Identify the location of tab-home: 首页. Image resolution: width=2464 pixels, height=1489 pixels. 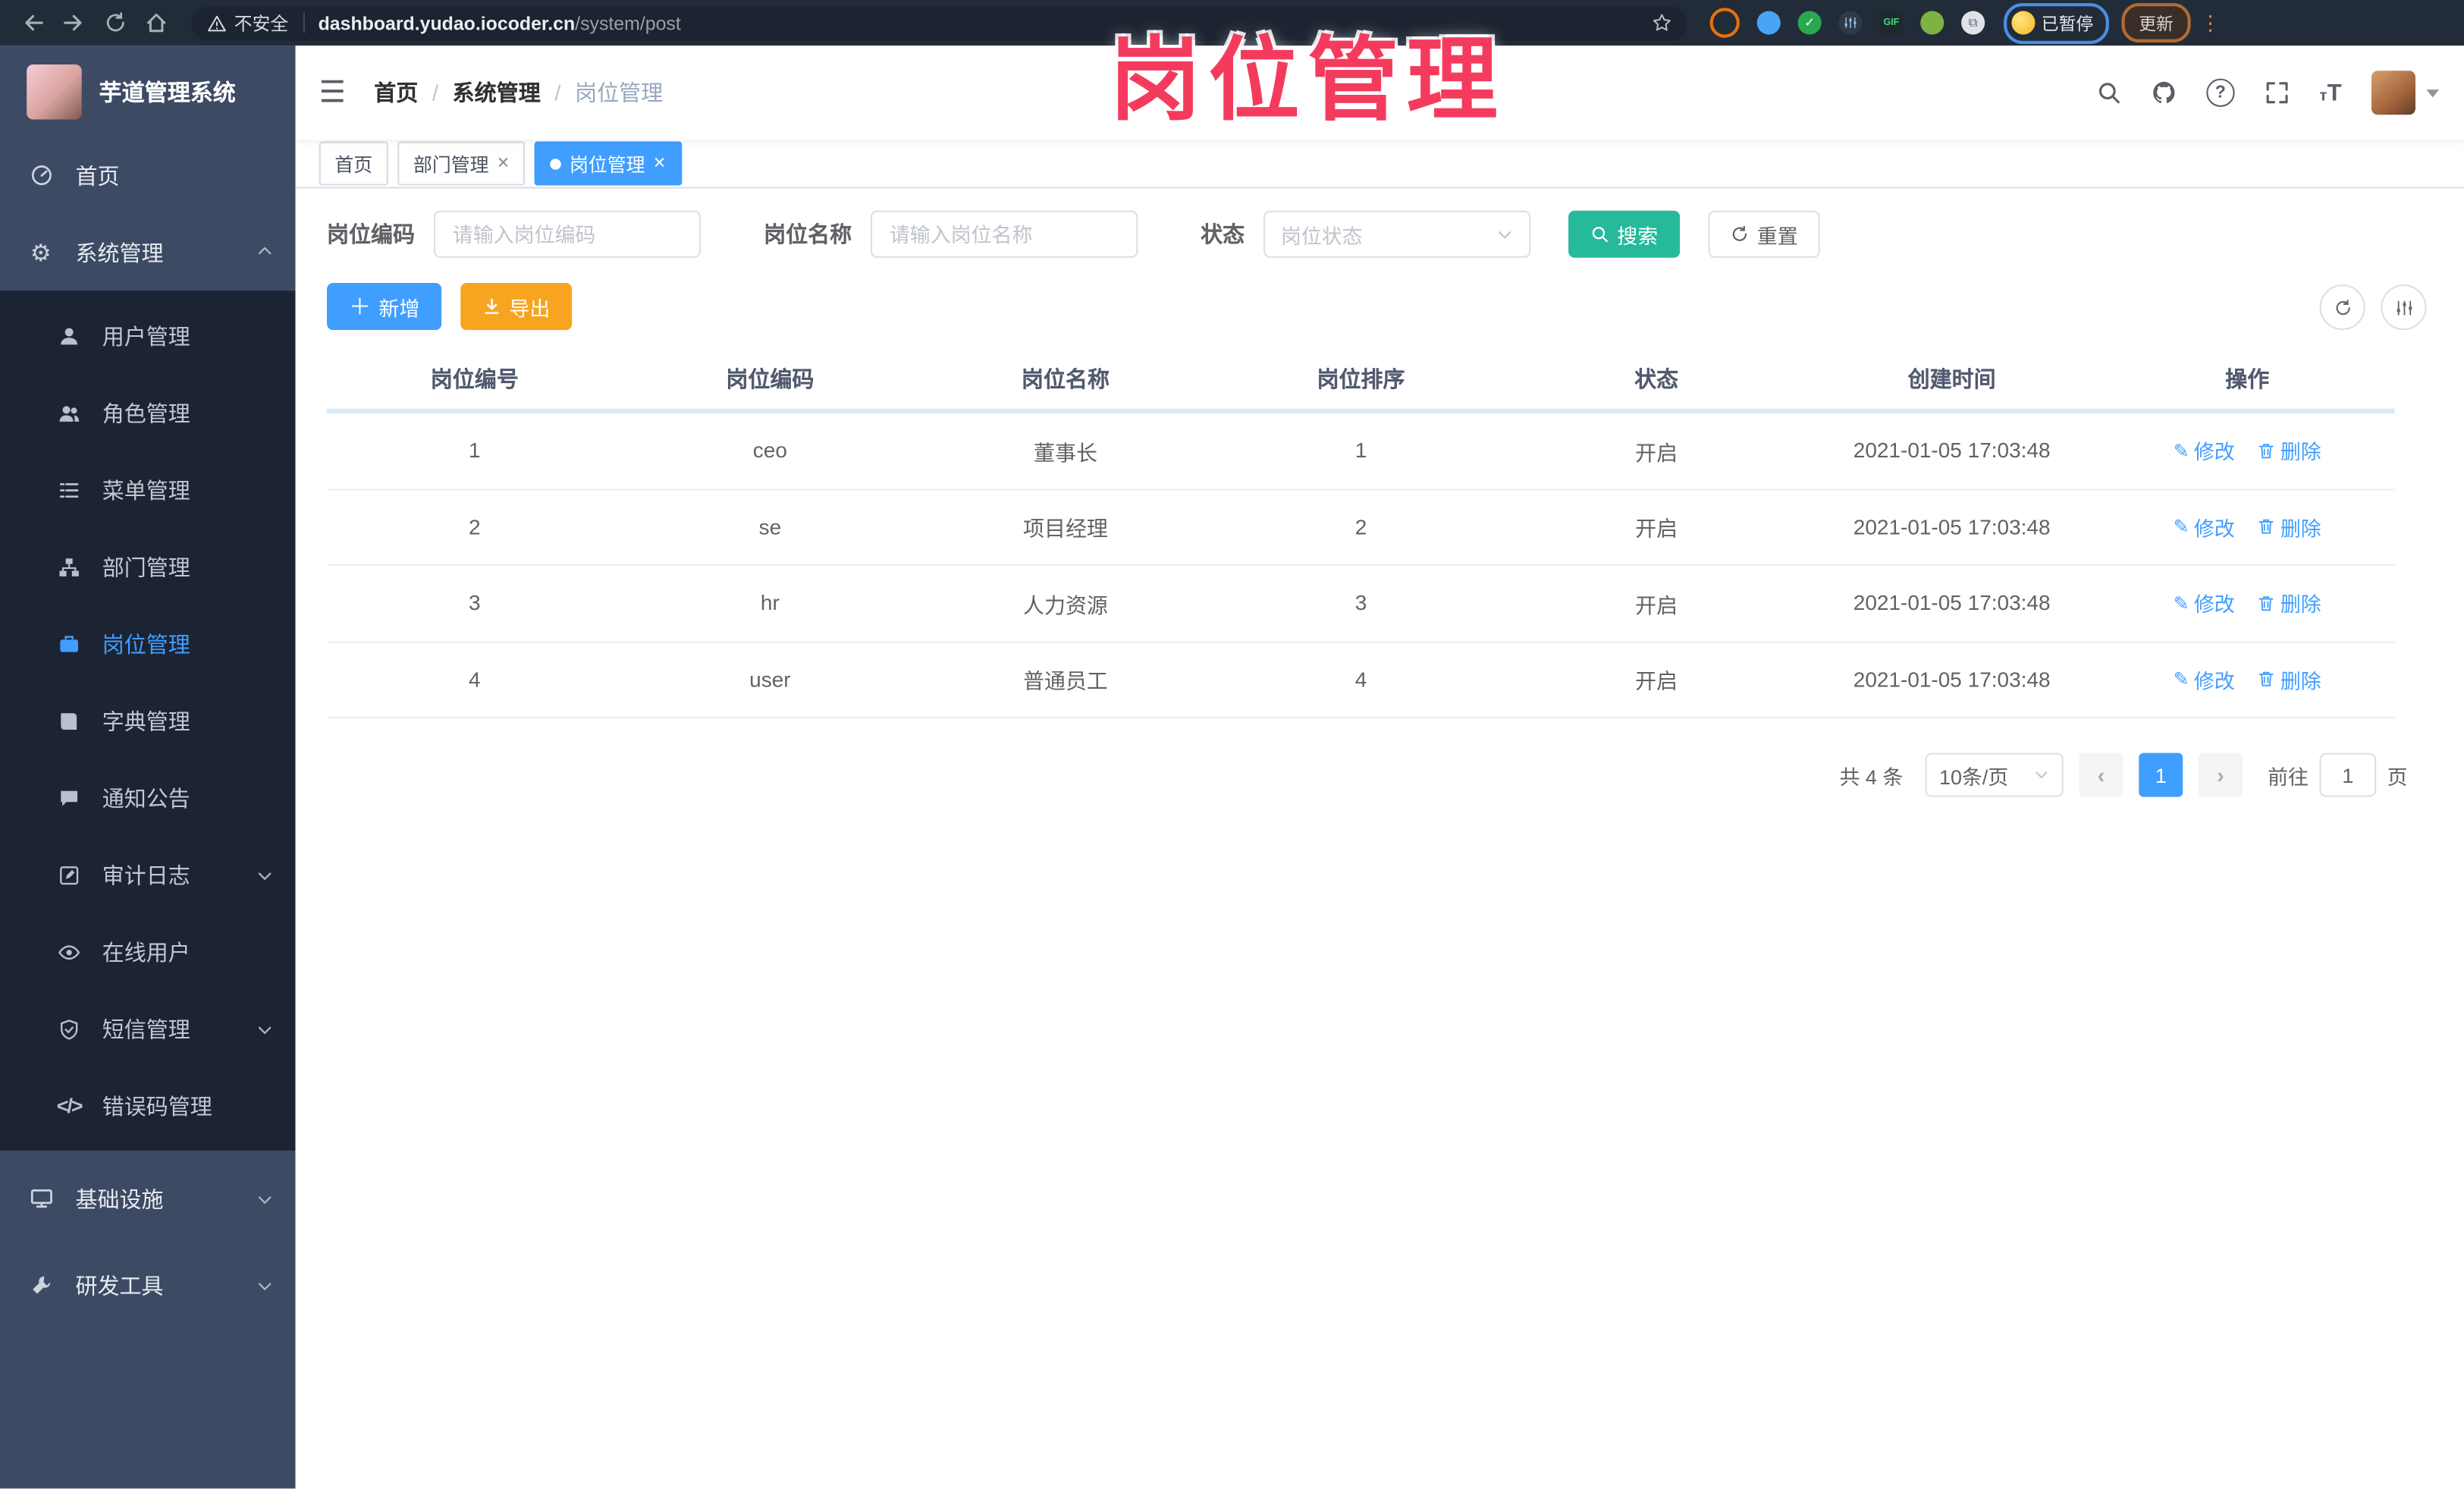
(353, 163).